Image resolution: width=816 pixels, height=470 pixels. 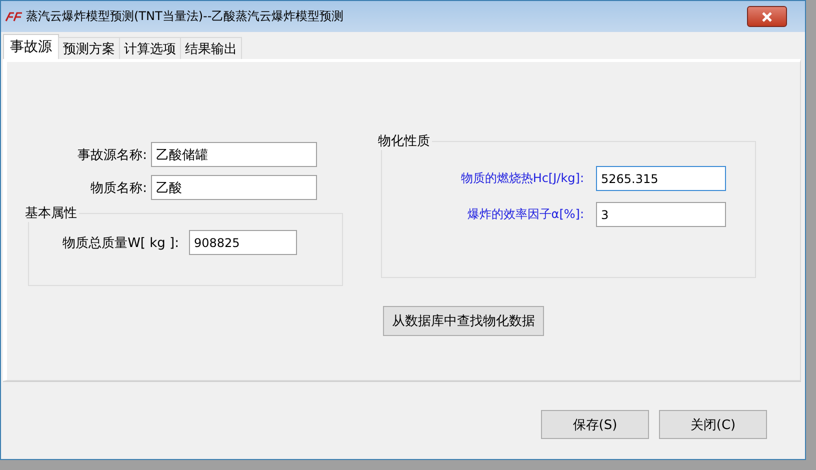 I want to click on field-label: 物质总质量W[ kg ]:, so click(x=121, y=243).